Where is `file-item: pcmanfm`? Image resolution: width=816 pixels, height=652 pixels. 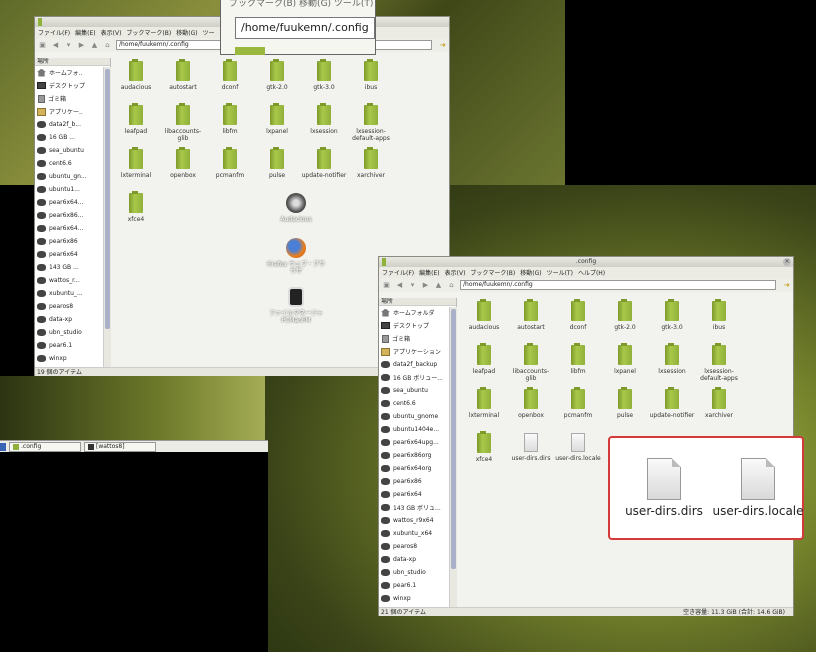
file-item: pcmanfm is located at coordinates (230, 163).